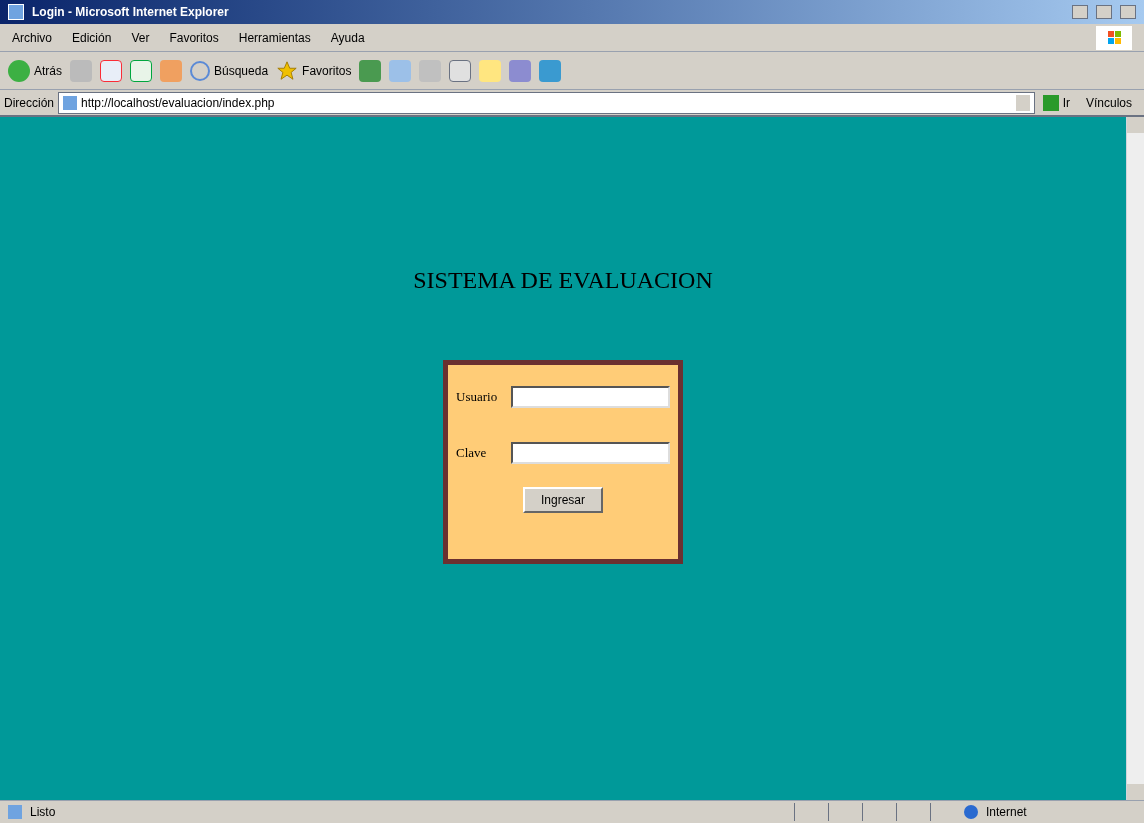 This screenshot has width=1144, height=823. I want to click on menu-item: Ayuda, so click(347, 37).